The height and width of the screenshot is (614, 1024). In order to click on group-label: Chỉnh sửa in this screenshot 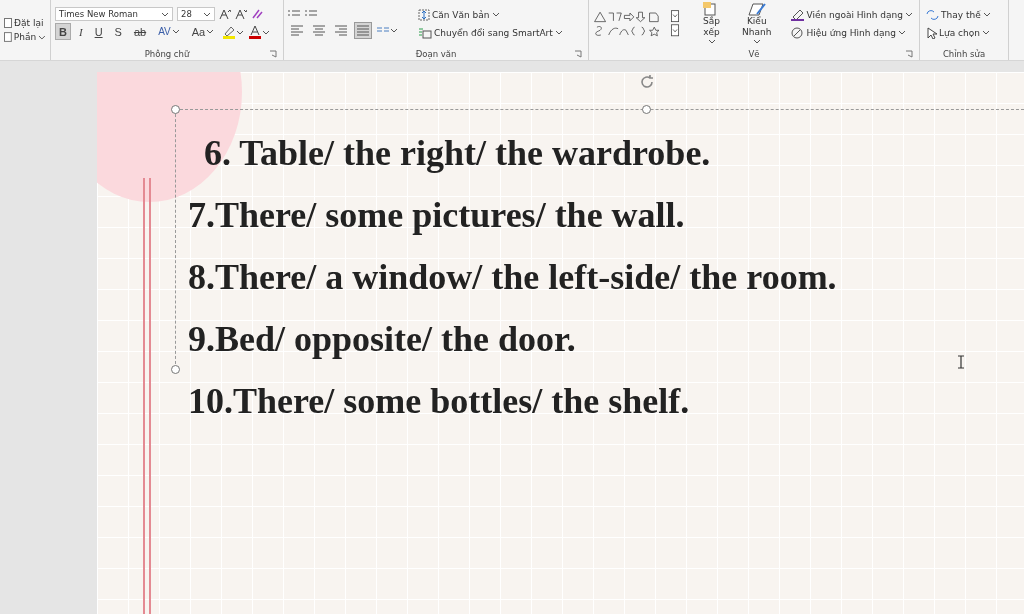, I will do `click(964, 53)`.